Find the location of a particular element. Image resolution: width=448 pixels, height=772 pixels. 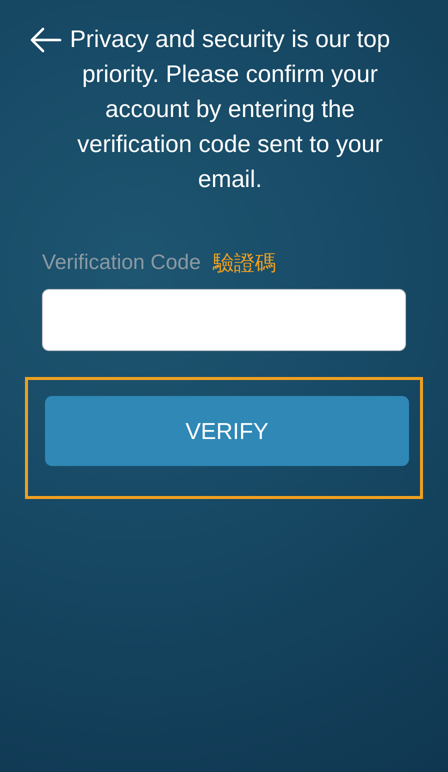

field-label: Verification Code is located at coordinates (121, 263).